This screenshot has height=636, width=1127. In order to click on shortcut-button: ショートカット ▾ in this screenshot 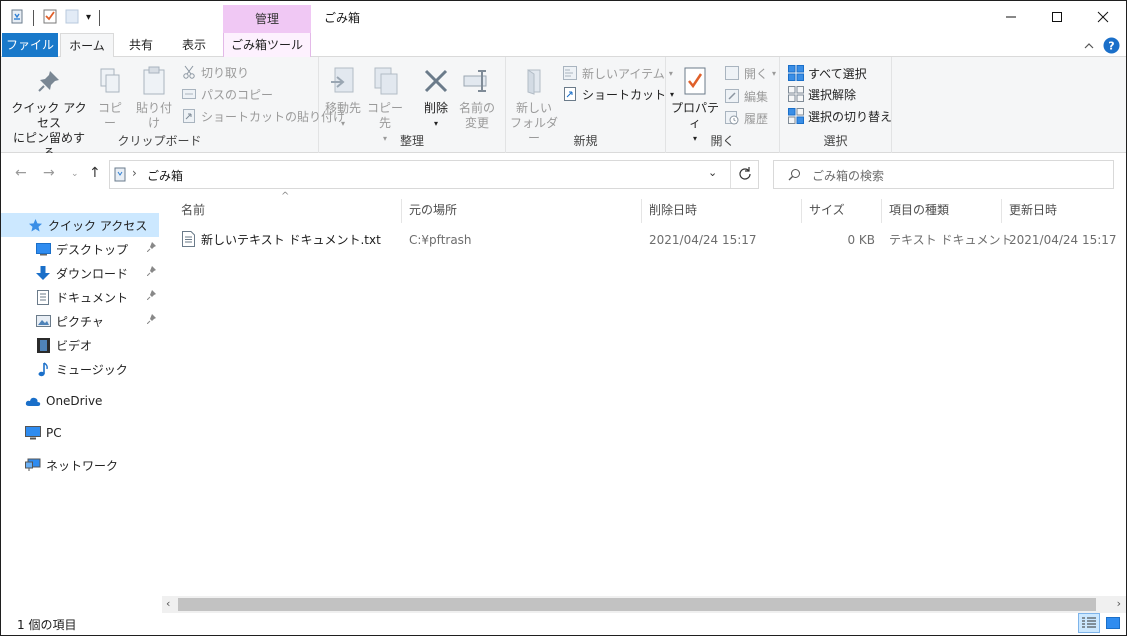, I will do `click(618, 94)`.